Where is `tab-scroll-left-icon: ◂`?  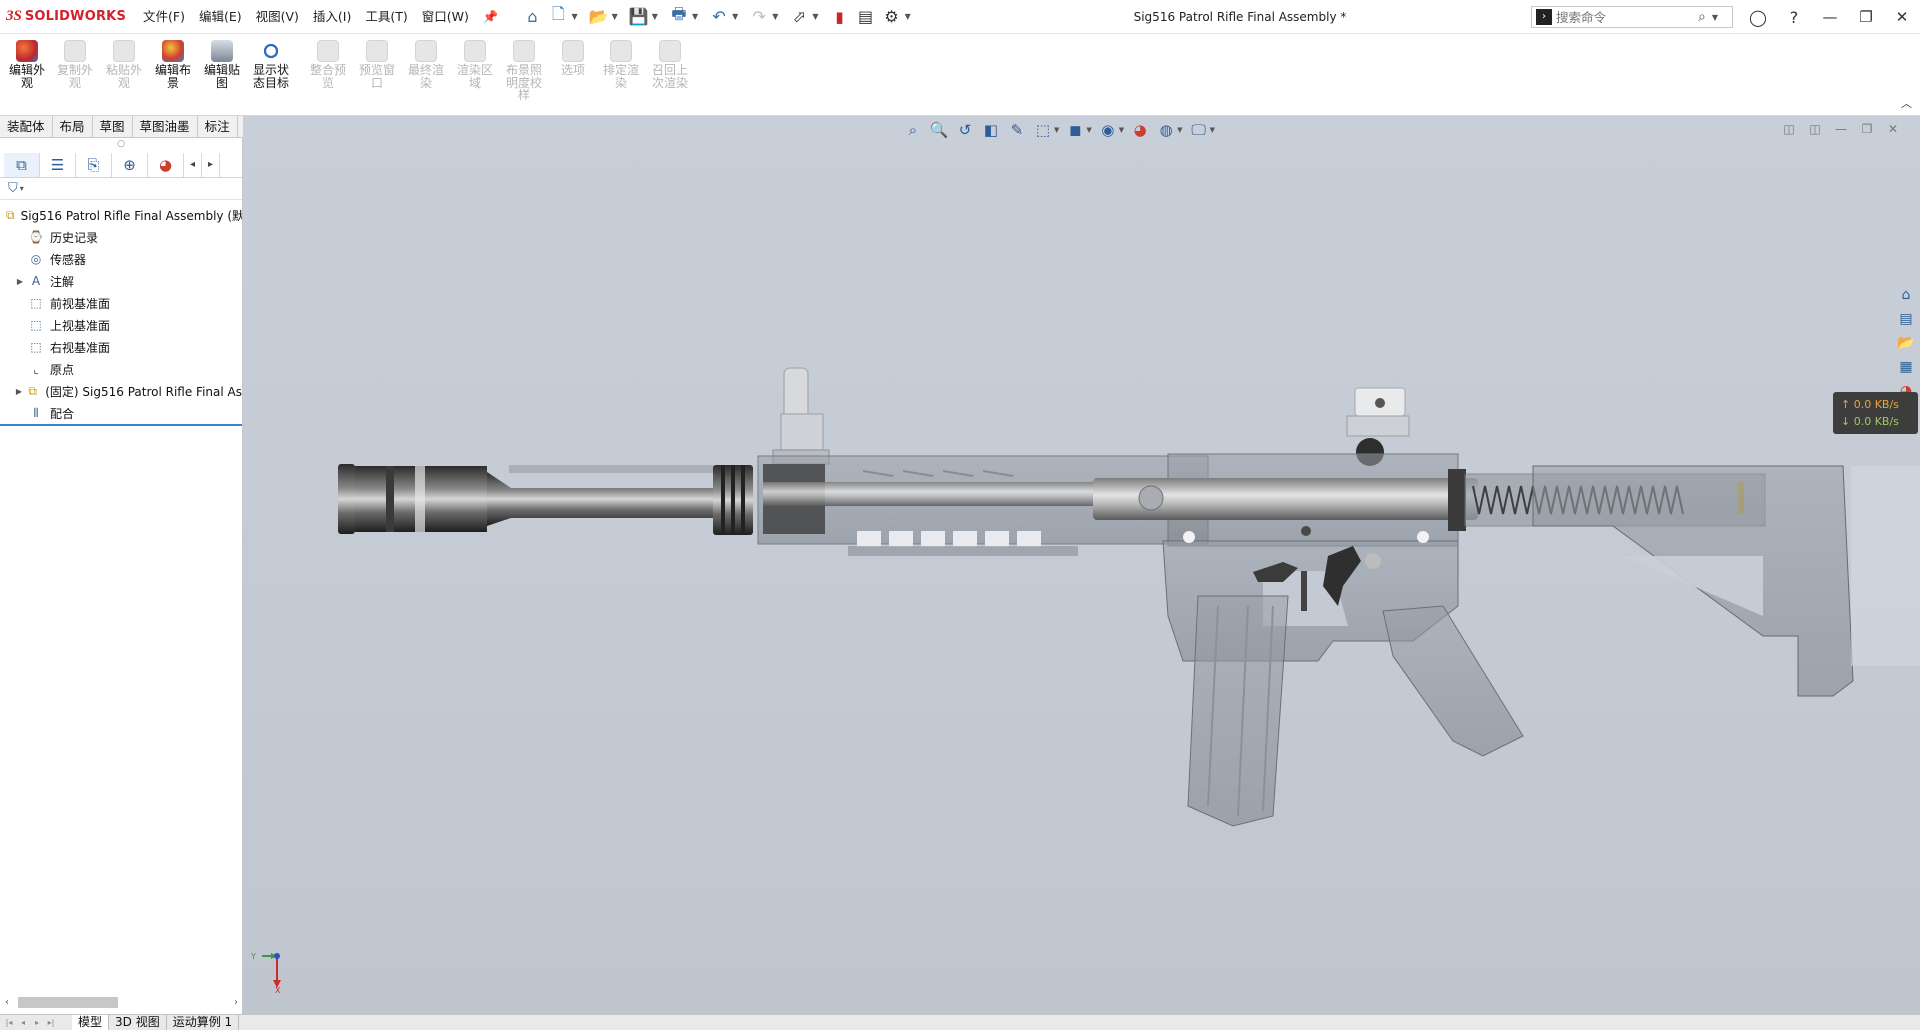 tab-scroll-left-icon: ◂ is located at coordinates (193, 164).